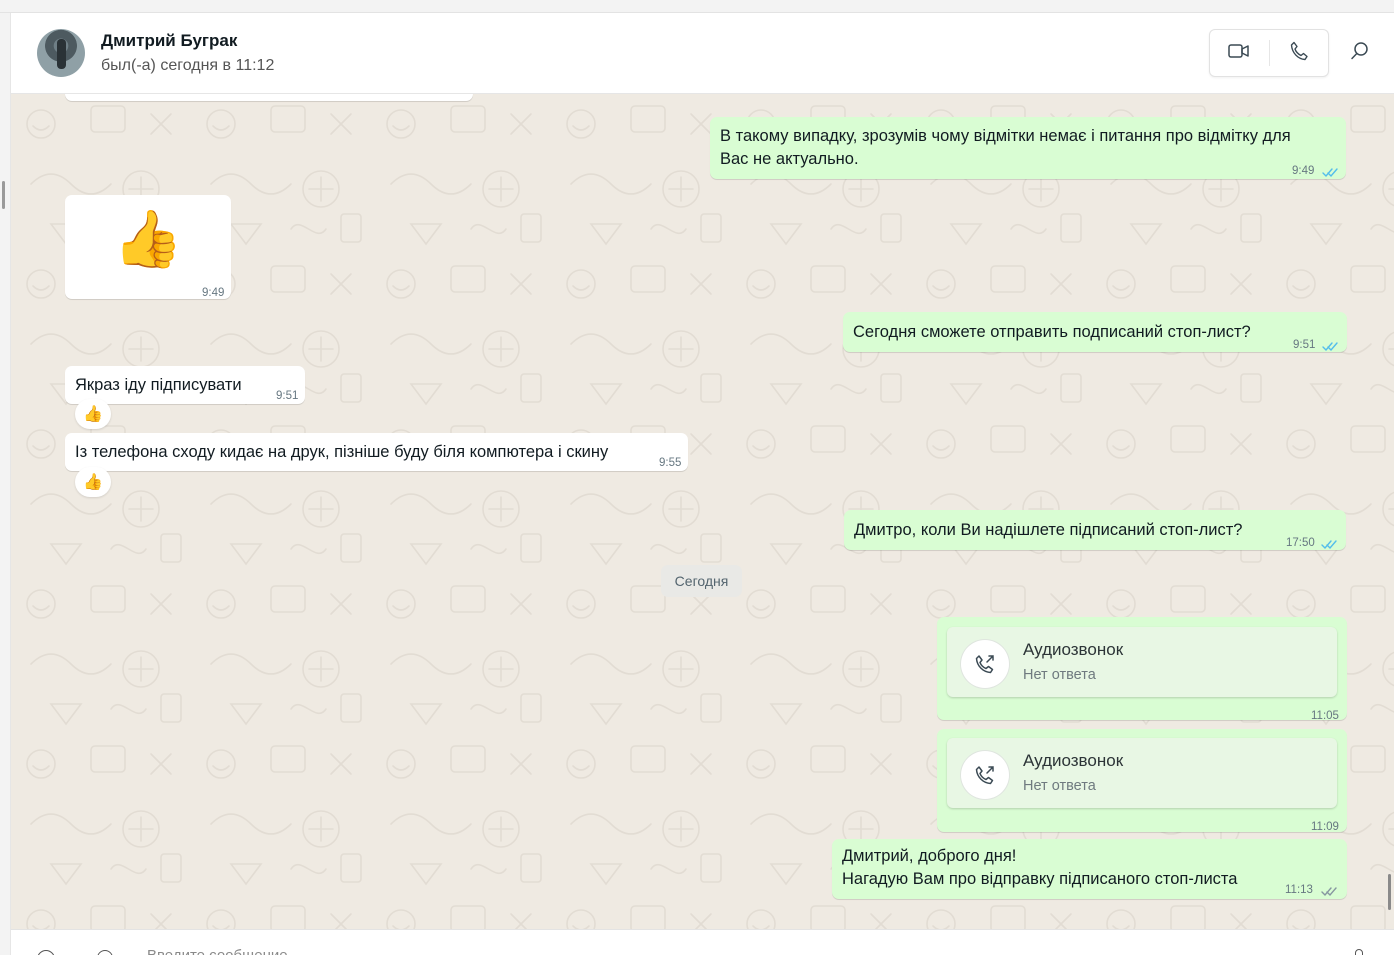 Image resolution: width=1394 pixels, height=955 pixels. Describe the element at coordinates (158, 385) in the screenshot. I see `message-text: Якраз іду підписувати` at that location.